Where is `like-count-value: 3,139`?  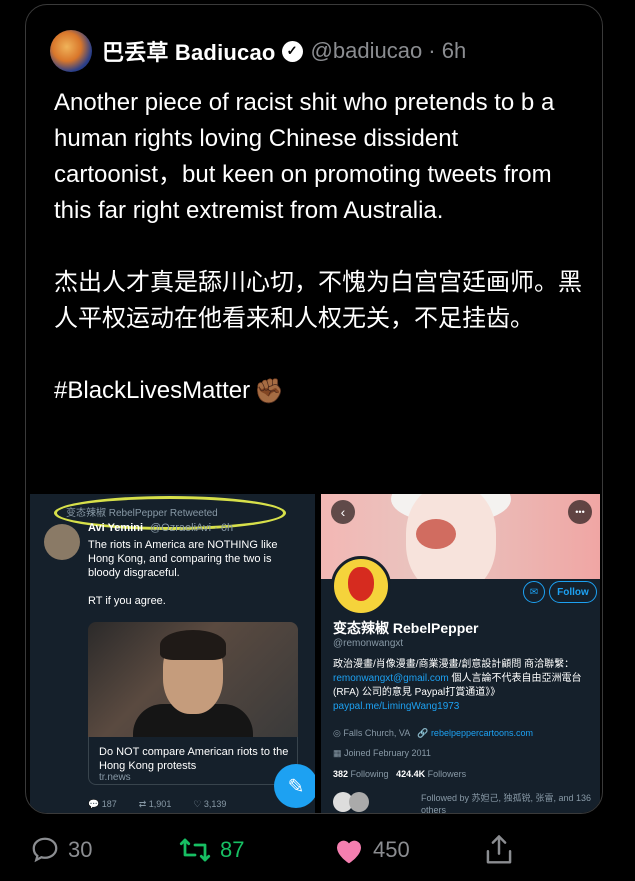 like-count-value: 3,139 is located at coordinates (215, 804).